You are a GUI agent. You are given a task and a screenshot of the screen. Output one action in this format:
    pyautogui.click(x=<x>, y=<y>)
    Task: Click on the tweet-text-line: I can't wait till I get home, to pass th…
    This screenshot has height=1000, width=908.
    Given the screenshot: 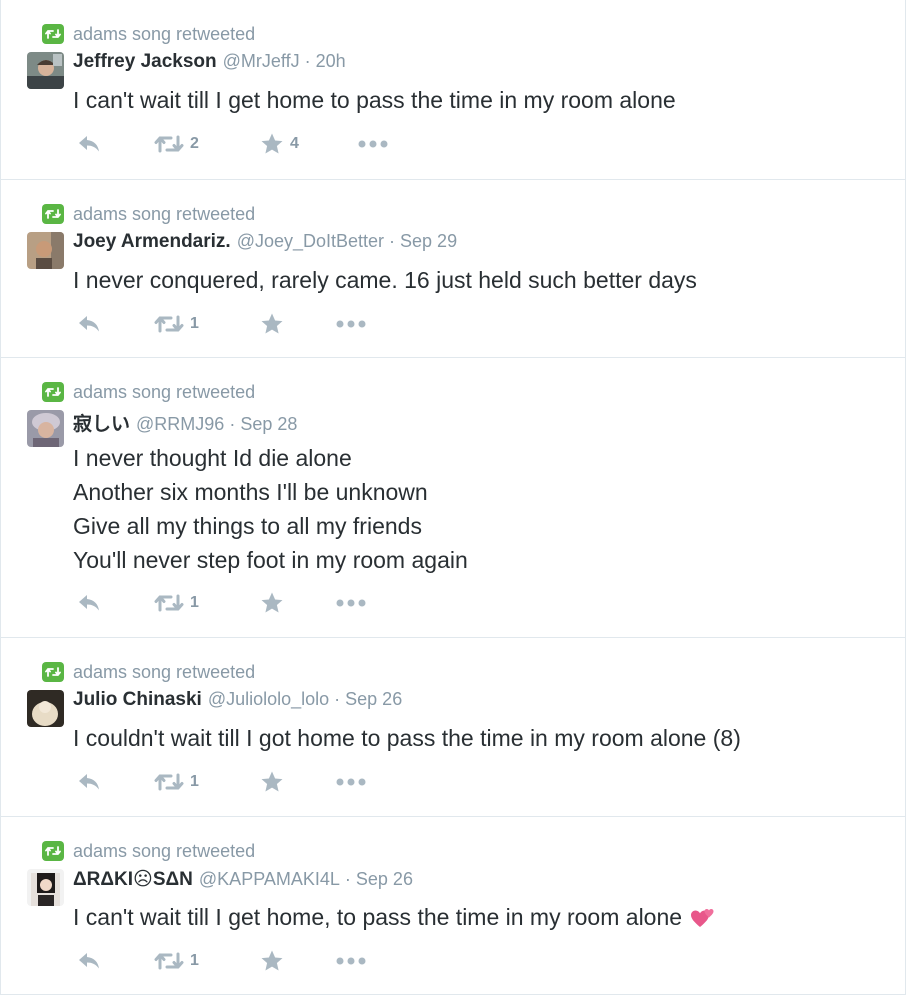 What is the action you would take?
    pyautogui.click(x=394, y=917)
    